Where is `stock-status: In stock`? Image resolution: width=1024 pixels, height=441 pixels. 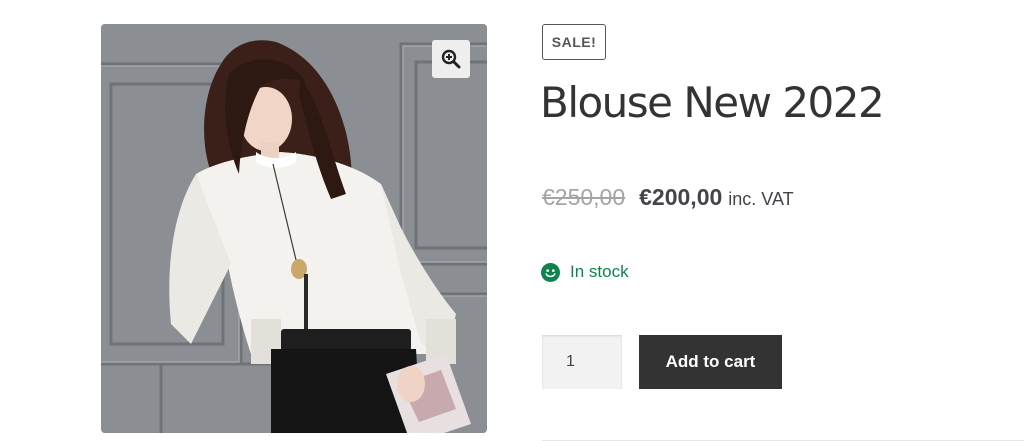
stock-status: In stock is located at coordinates (585, 272).